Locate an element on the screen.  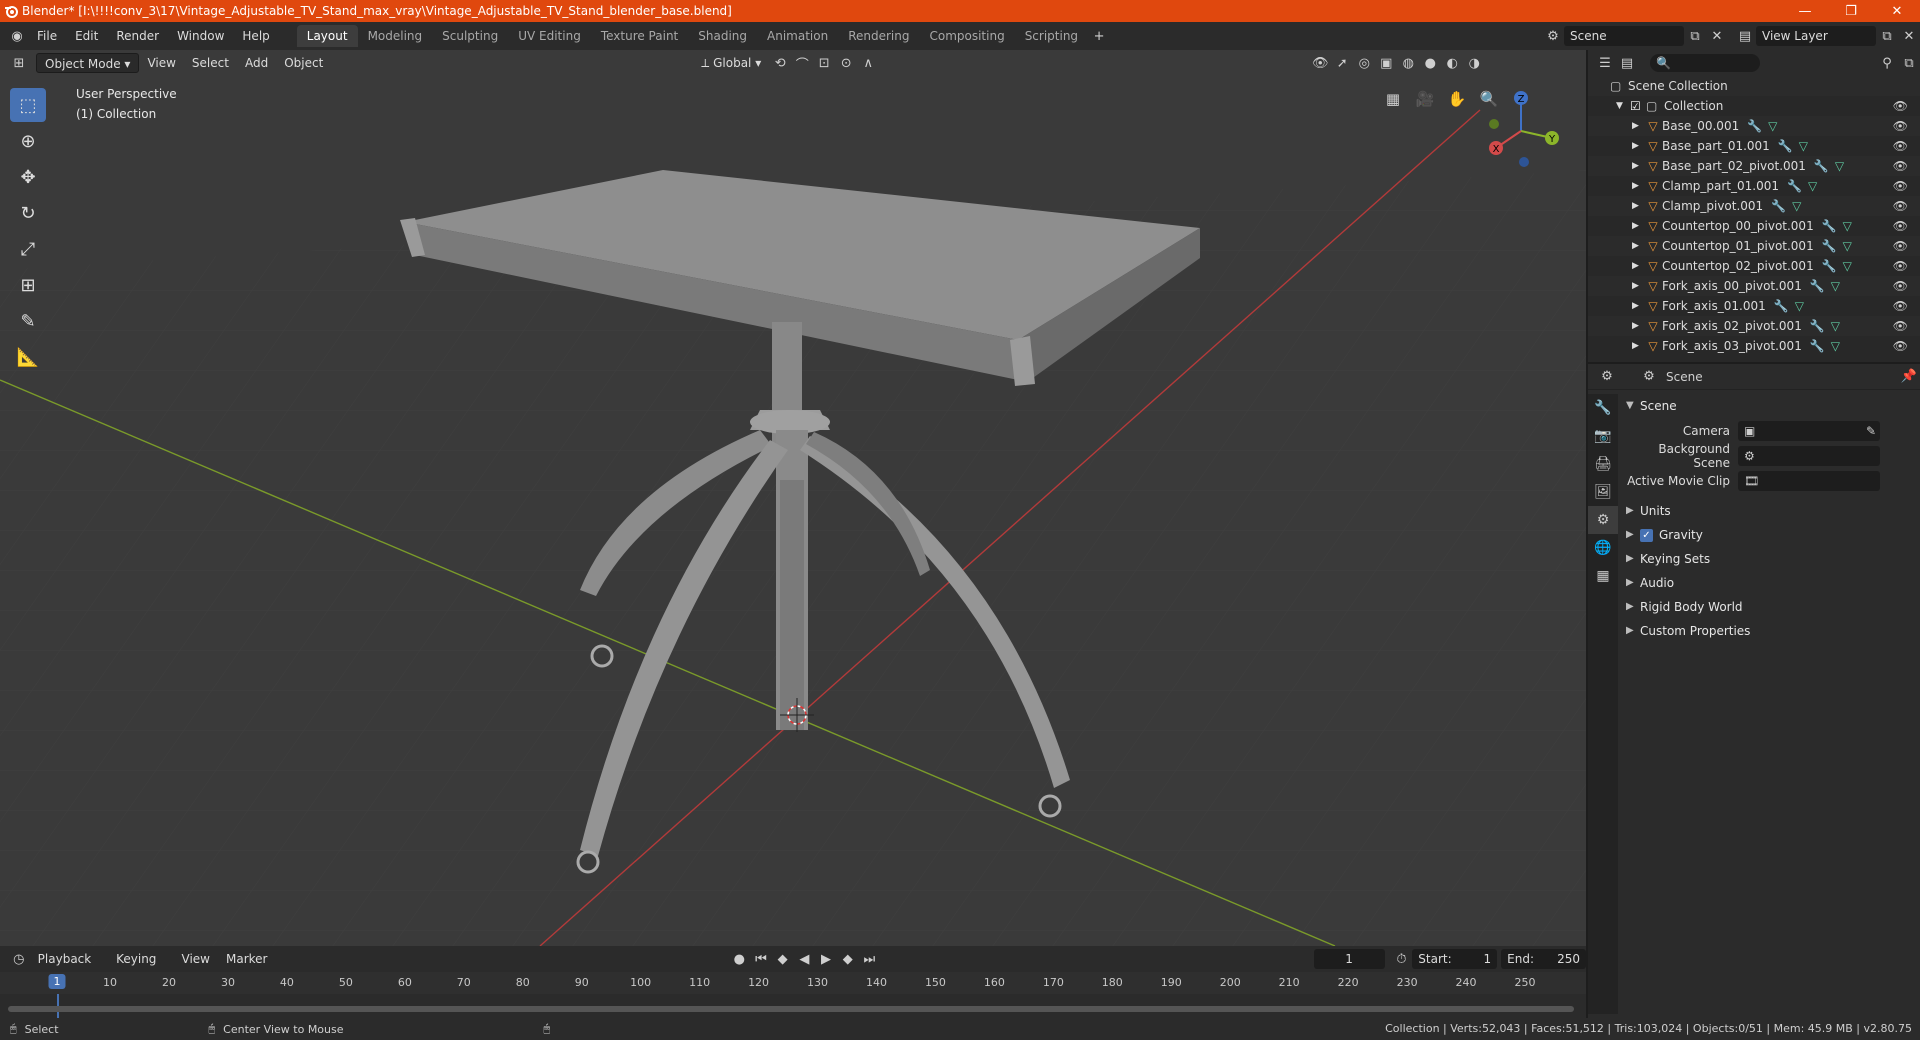
outliner-object-row: ▶ ▽ Base_part_01.001 🔧 ▽ 👁 is located at coordinates (1754, 146).